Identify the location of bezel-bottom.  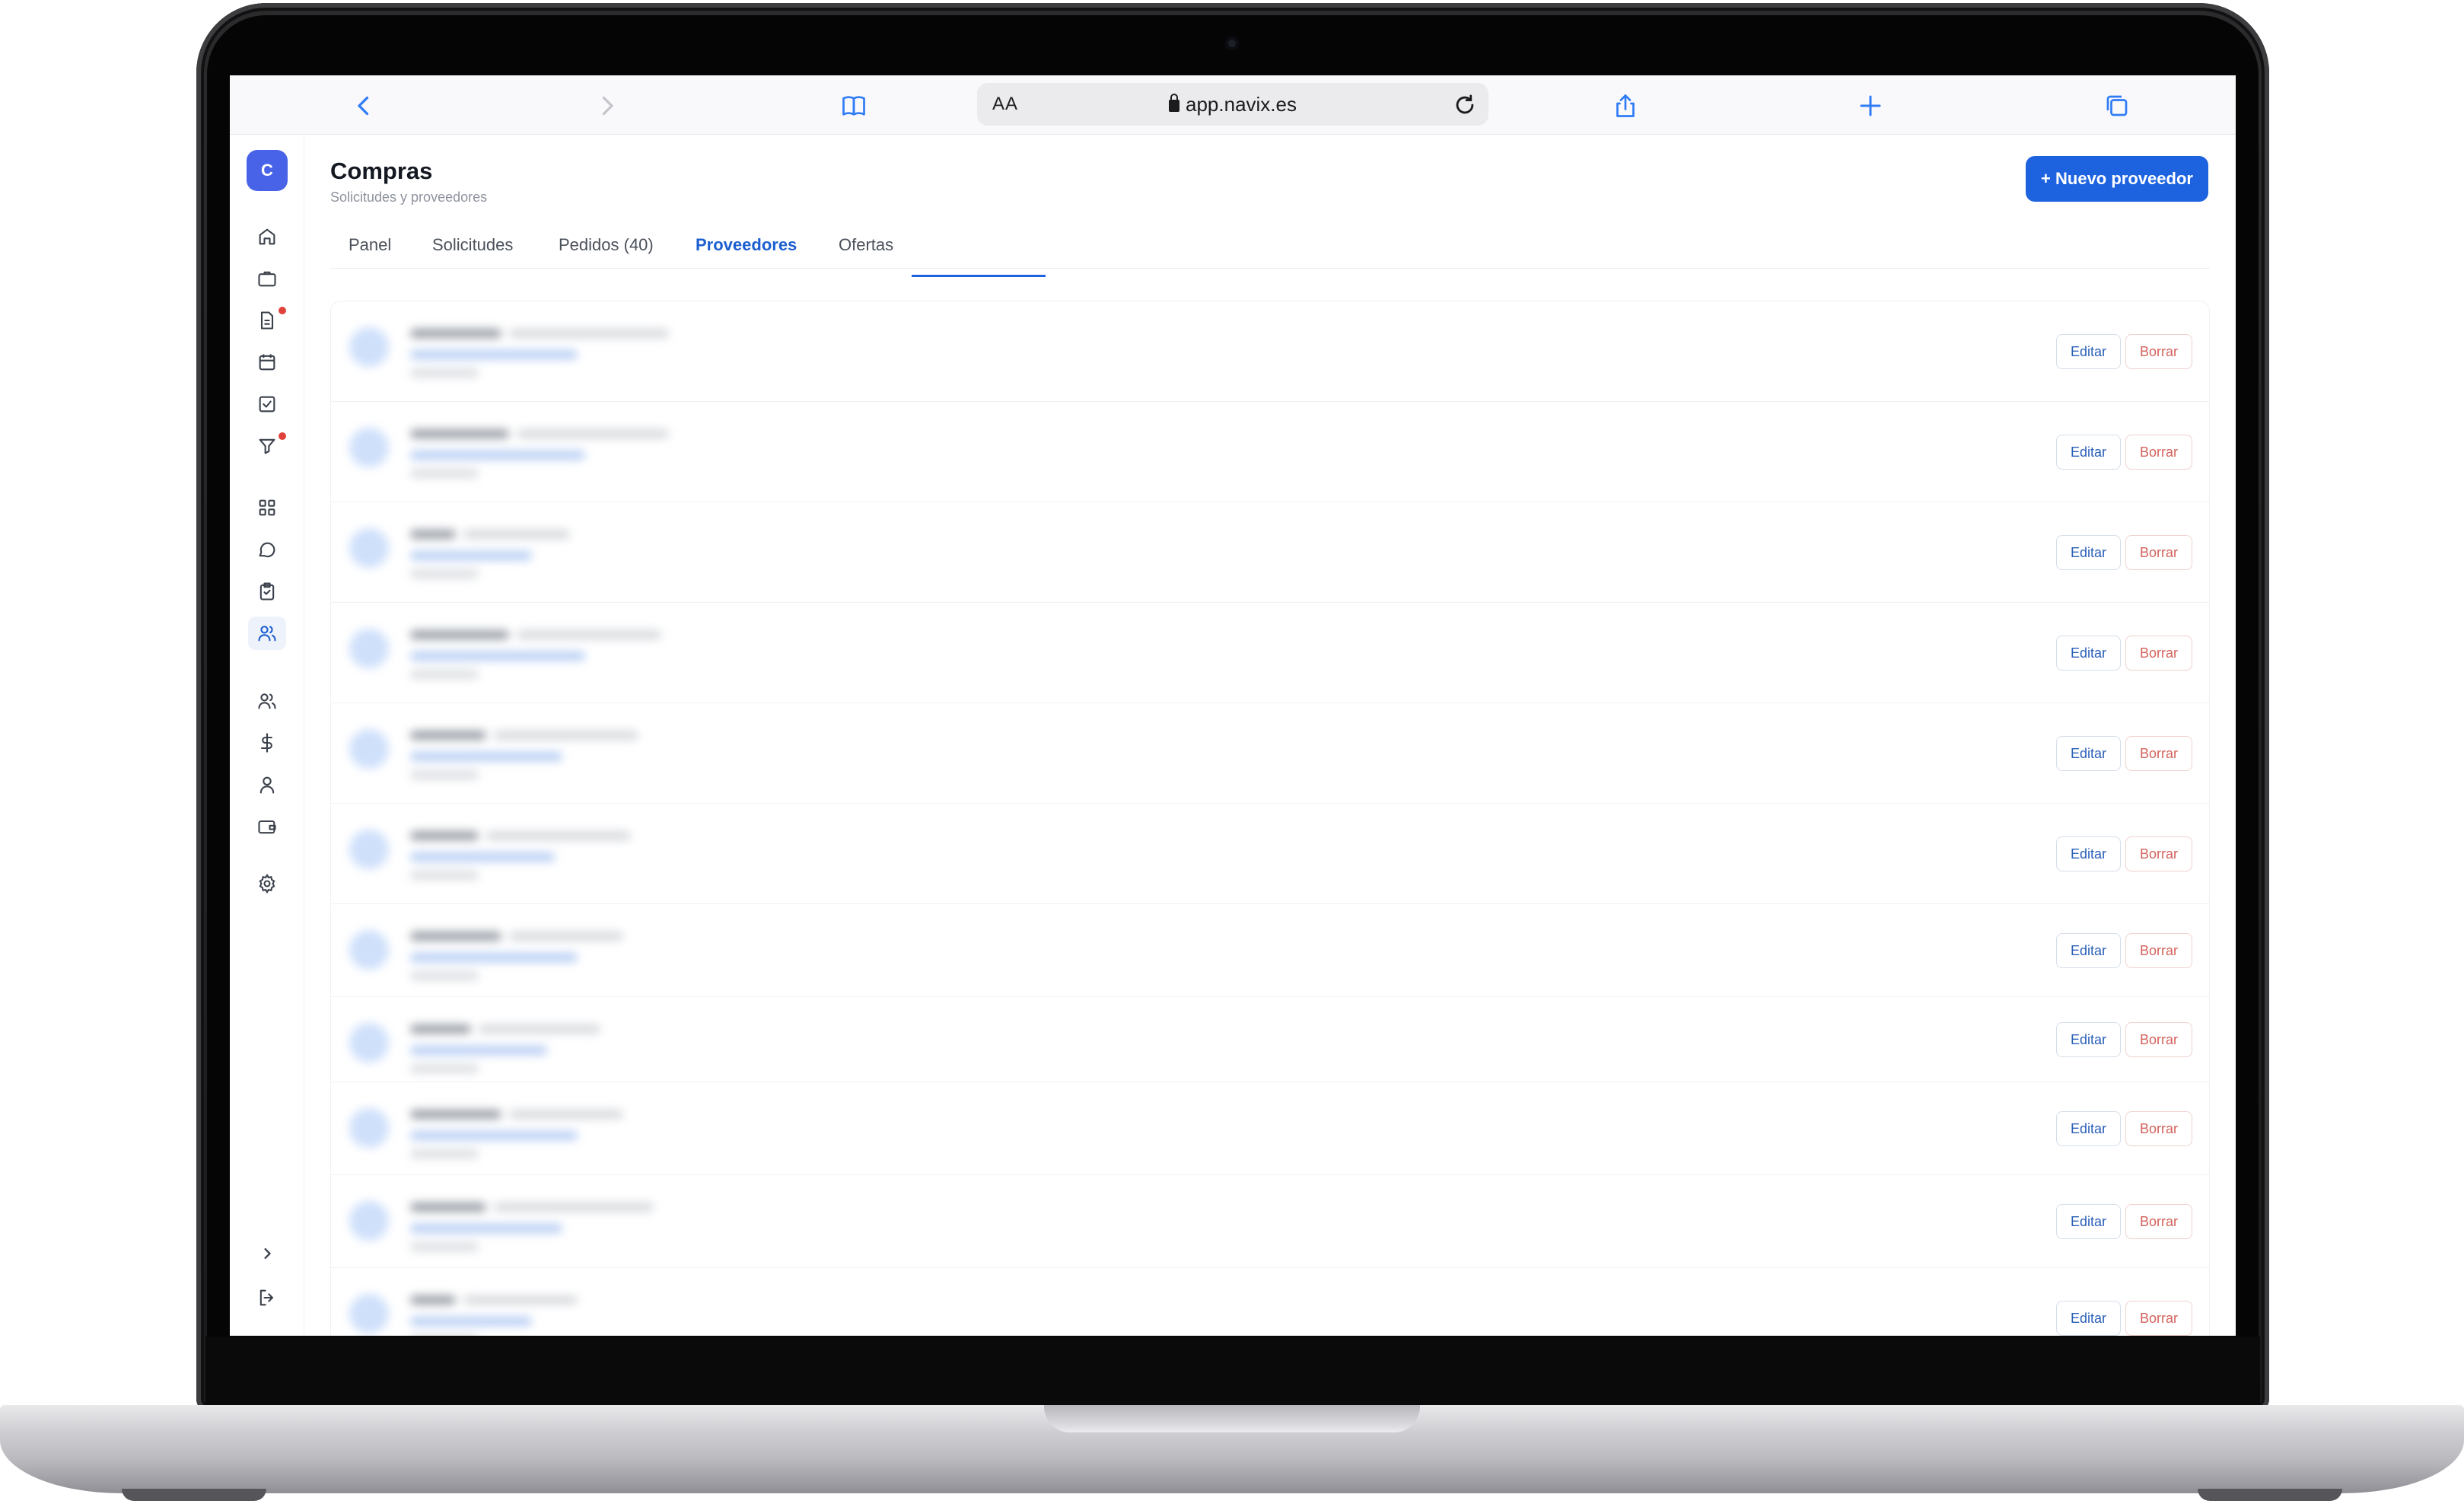
(1232, 1372).